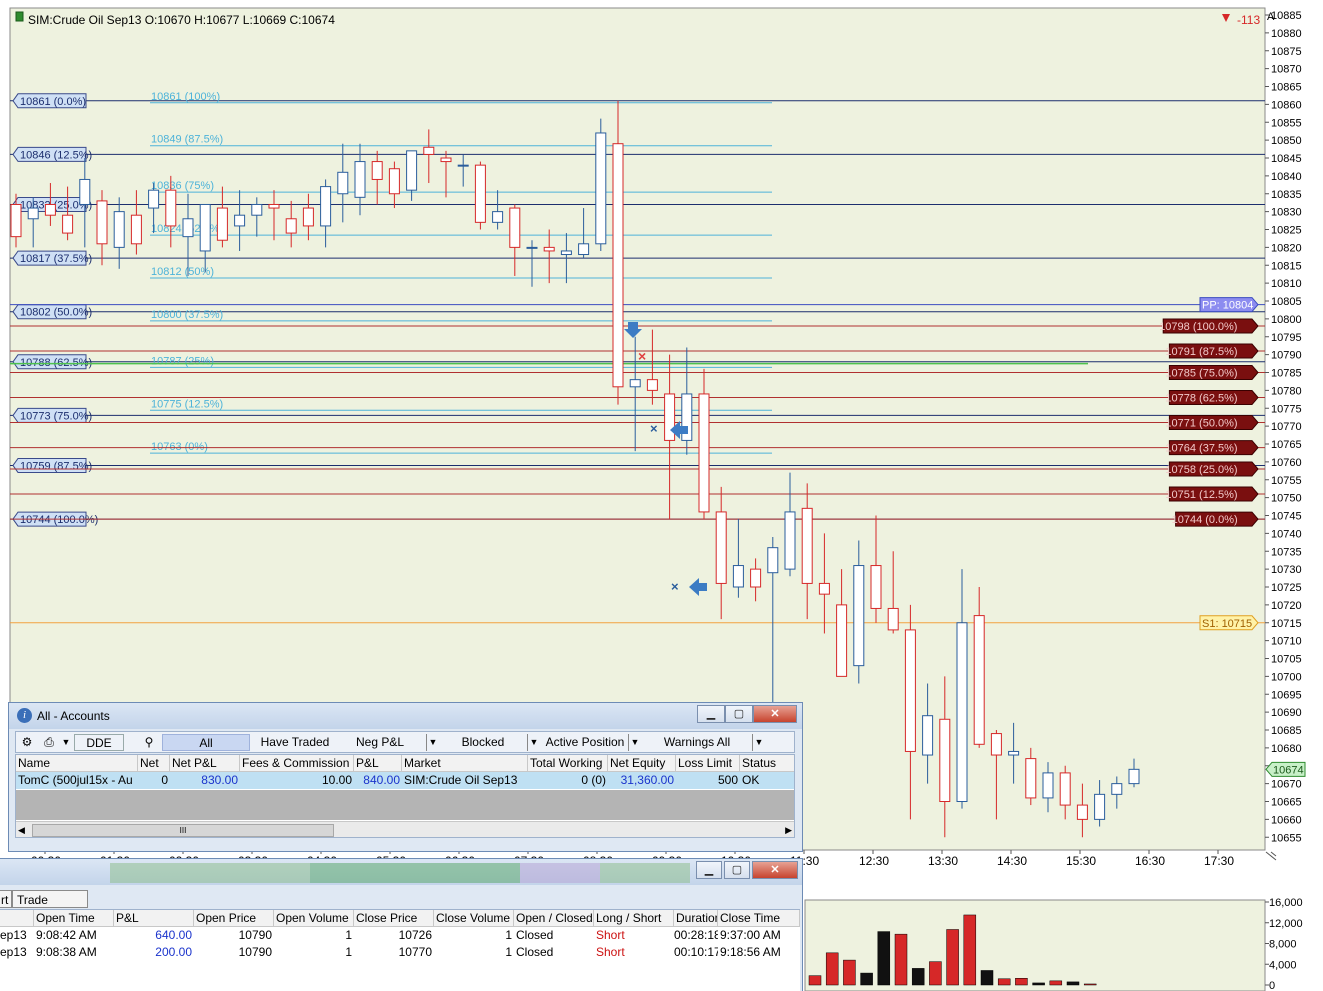  Describe the element at coordinates (1286, 302) in the screenshot. I see `price-tick-label: 10805` at that location.